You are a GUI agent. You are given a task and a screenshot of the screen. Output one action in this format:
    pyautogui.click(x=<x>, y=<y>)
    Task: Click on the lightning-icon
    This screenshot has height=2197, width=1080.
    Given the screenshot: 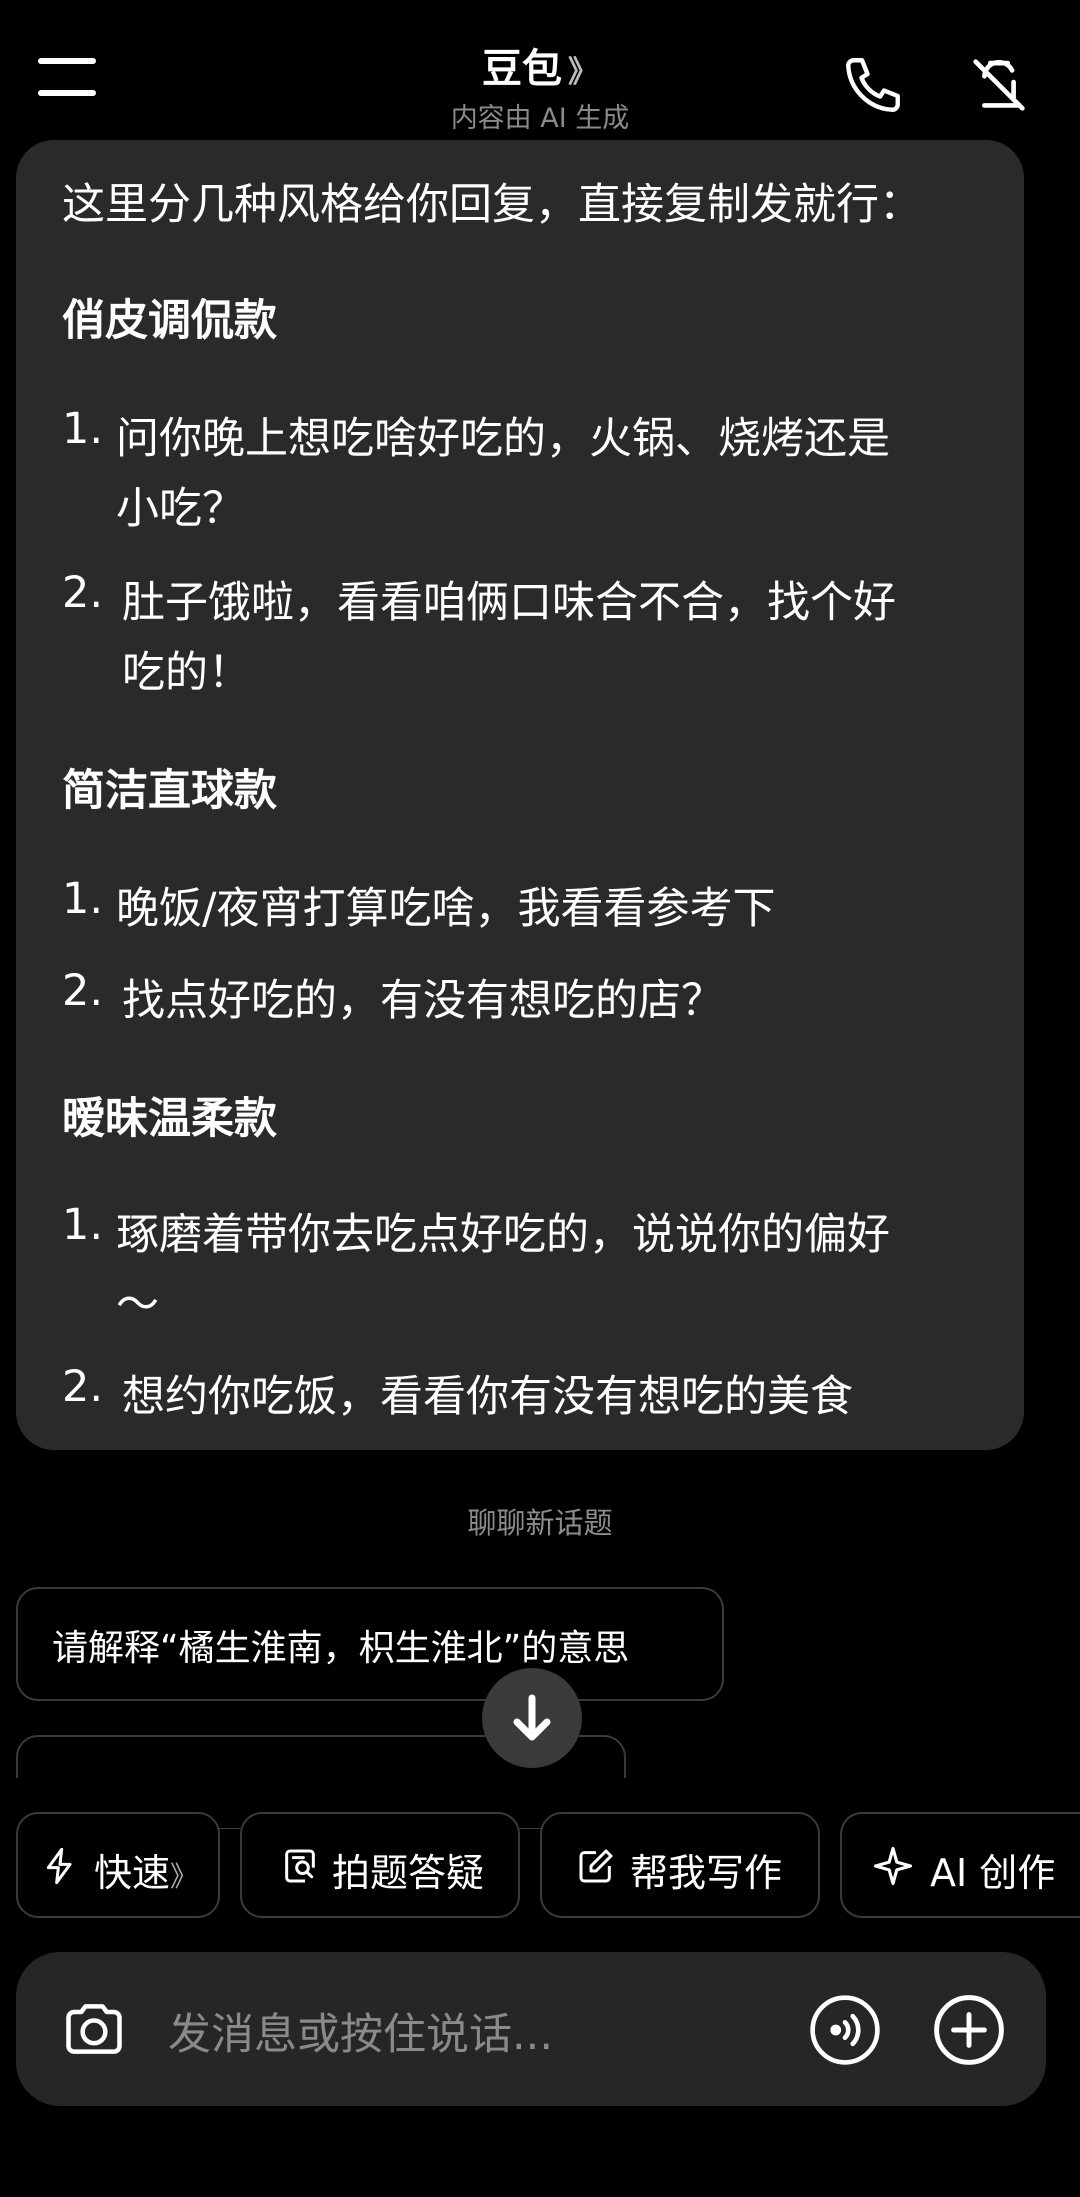 What is the action you would take?
    pyautogui.click(x=59, y=1866)
    